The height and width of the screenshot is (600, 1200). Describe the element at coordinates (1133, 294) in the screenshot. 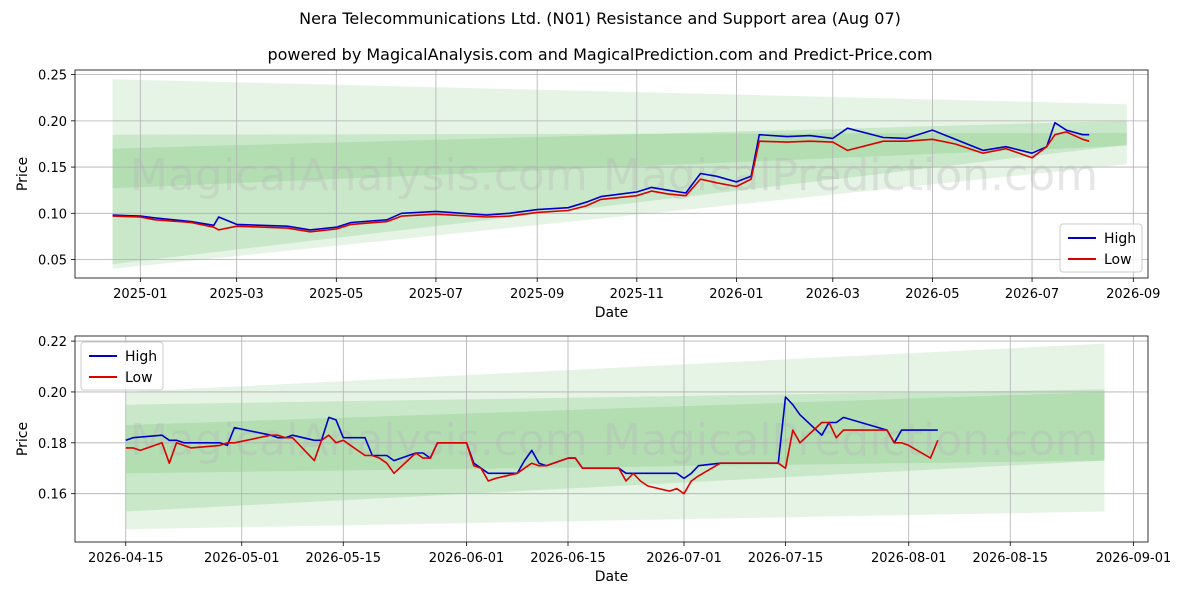

I see `x-tick-label: 2026-09` at that location.